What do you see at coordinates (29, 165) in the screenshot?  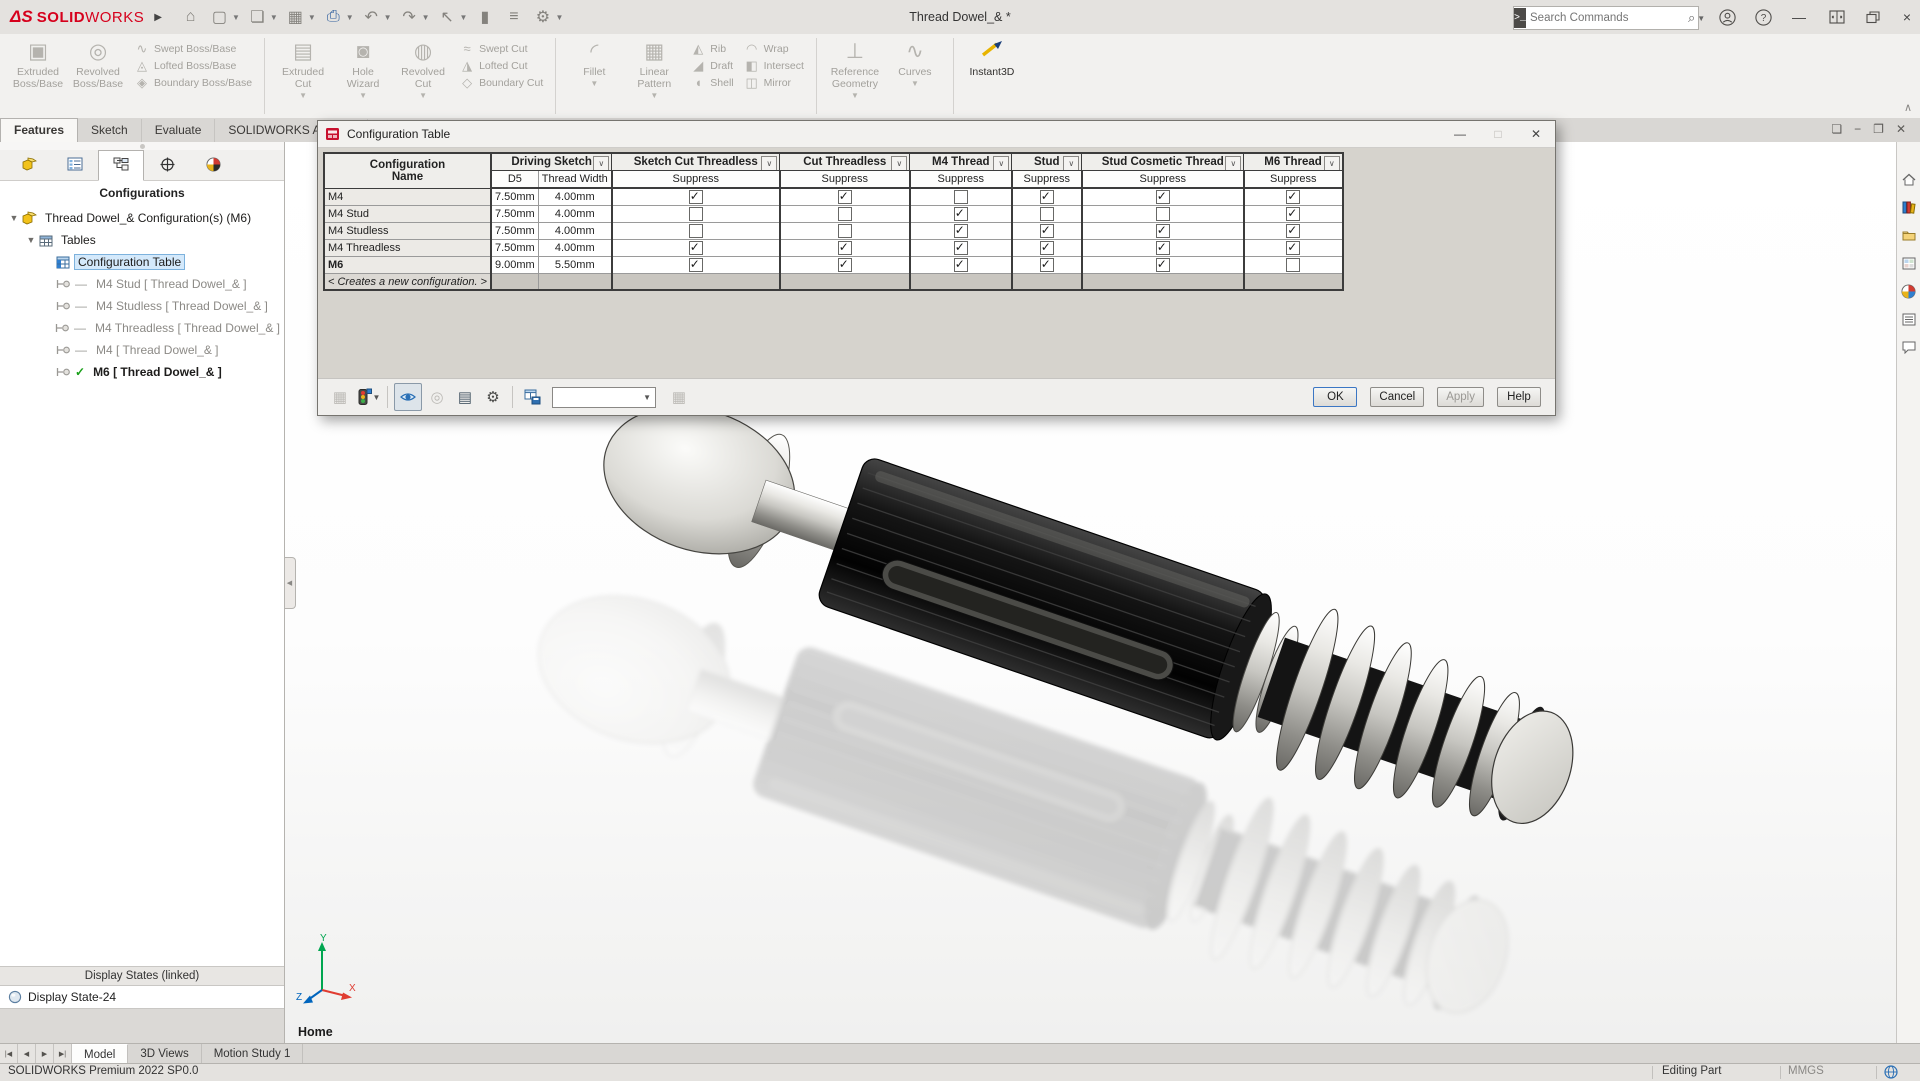 I see `panel-tab-featuremanager-tree` at bounding box center [29, 165].